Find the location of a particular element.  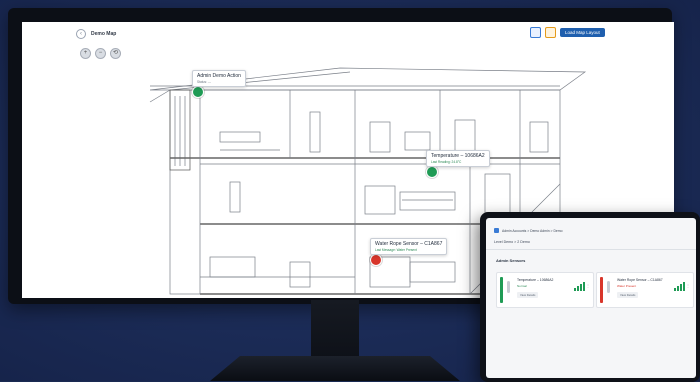

zoom-out-icon: − is located at coordinates (100, 53).